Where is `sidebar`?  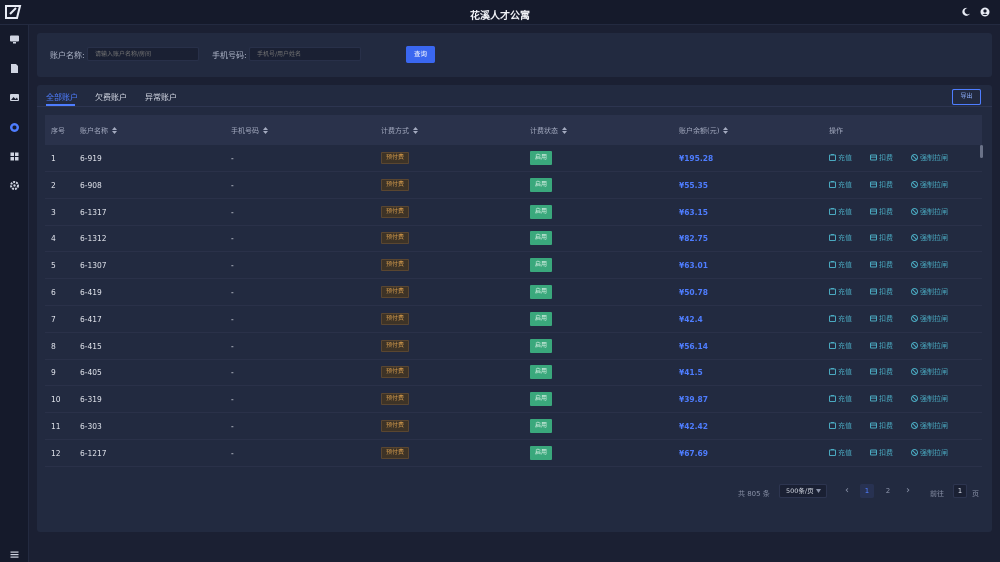 sidebar is located at coordinates (14, 293).